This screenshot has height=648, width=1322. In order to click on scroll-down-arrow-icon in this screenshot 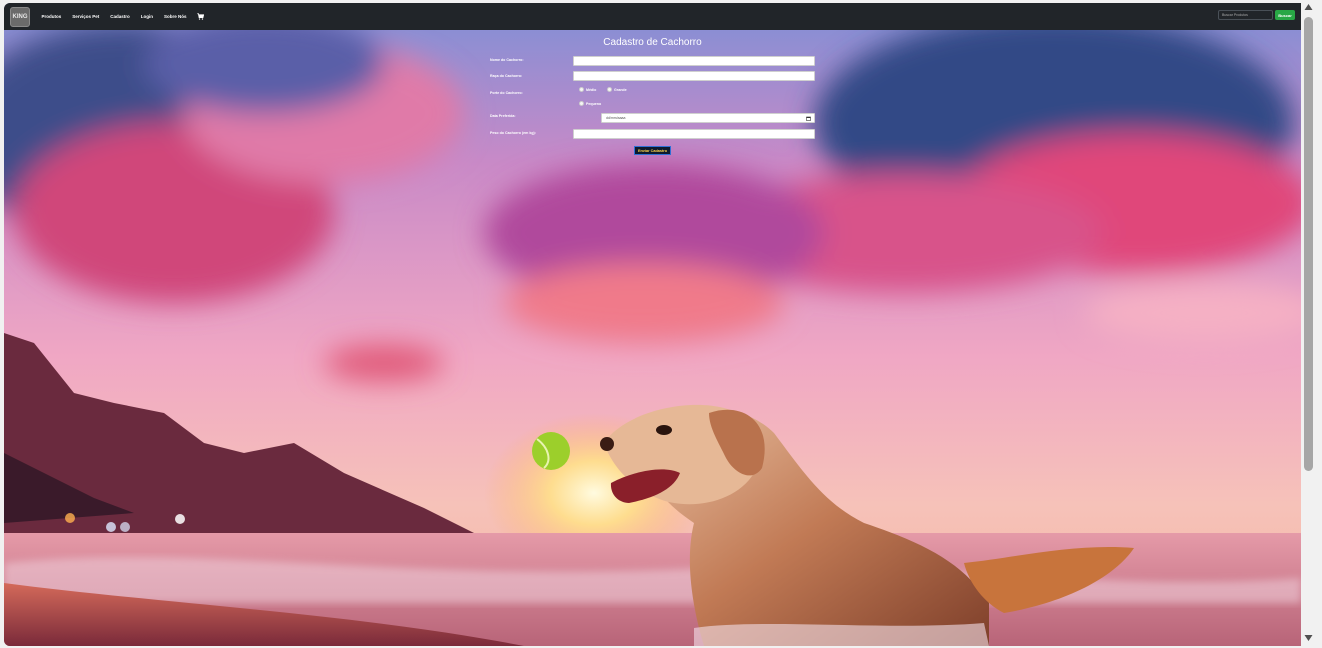, I will do `click(1308, 638)`.